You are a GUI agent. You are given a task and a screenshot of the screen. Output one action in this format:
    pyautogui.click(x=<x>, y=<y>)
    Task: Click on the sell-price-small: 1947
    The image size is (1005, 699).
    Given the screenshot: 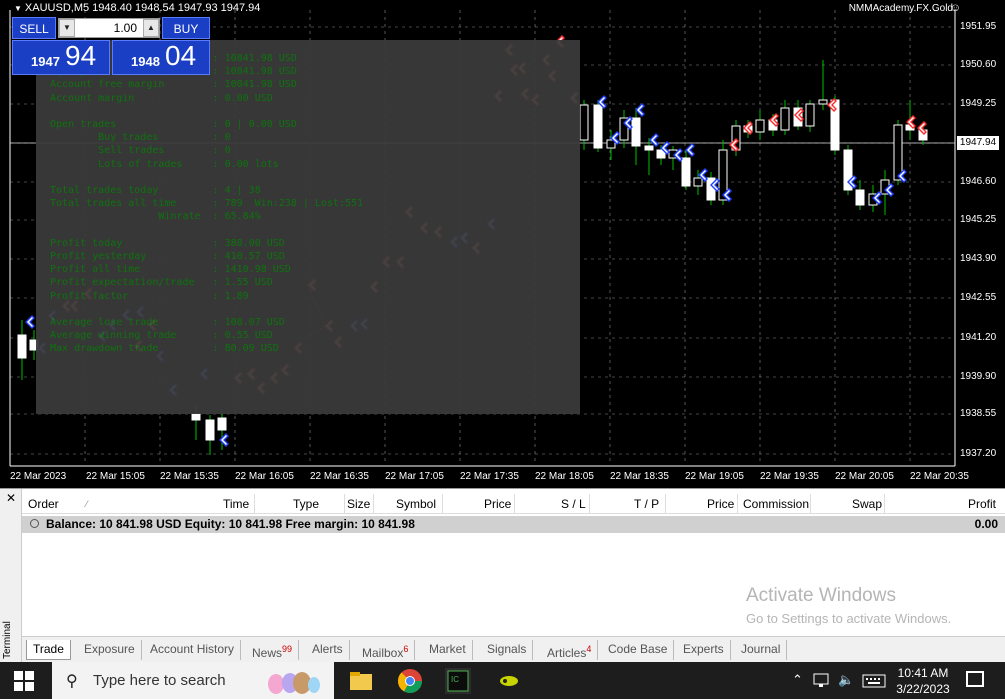 What is the action you would take?
    pyautogui.click(x=45, y=61)
    